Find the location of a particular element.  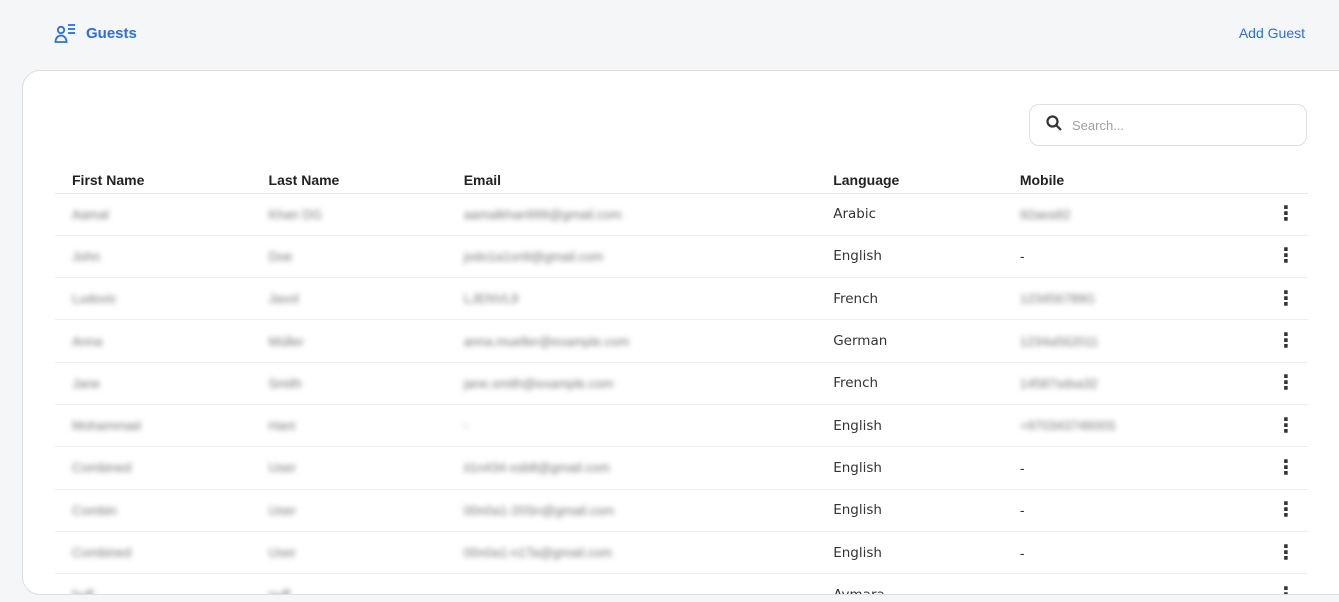

cell-last-name: Müller is located at coordinates (349, 341).